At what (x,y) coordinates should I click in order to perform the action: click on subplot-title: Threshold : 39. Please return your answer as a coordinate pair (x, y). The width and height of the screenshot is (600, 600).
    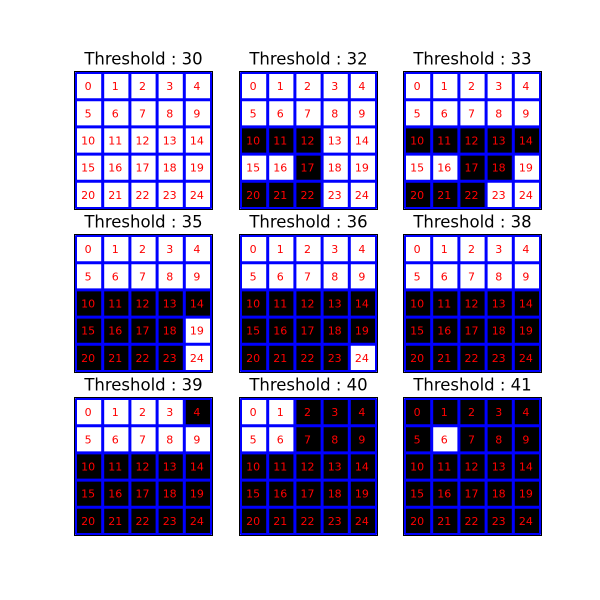
    Looking at the image, I should click on (142, 385).